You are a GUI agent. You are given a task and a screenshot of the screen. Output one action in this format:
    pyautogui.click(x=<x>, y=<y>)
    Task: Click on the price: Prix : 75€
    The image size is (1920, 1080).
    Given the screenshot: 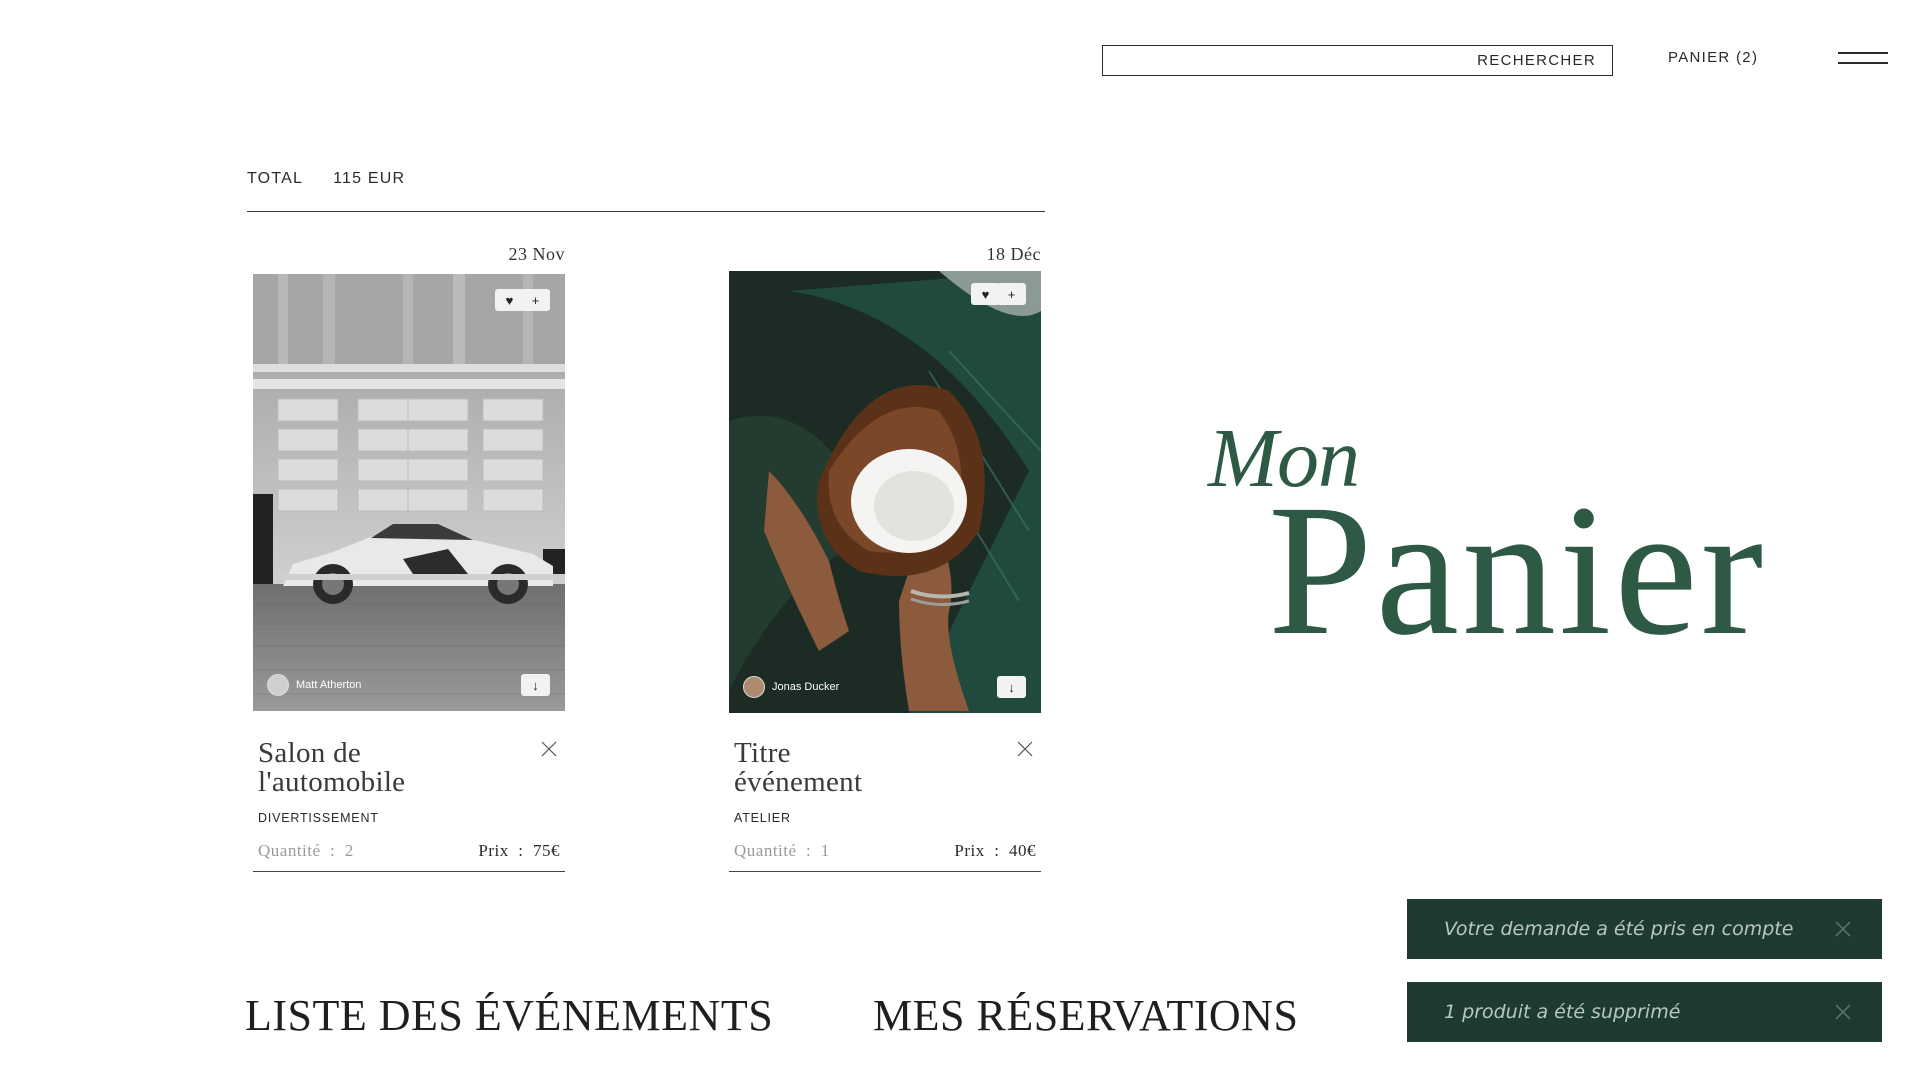 What is the action you would take?
    pyautogui.click(x=519, y=850)
    